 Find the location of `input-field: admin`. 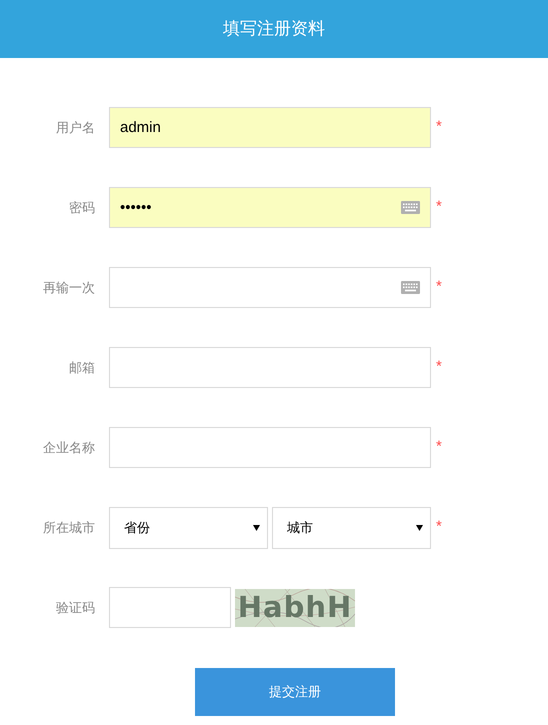

input-field: admin is located at coordinates (270, 127).